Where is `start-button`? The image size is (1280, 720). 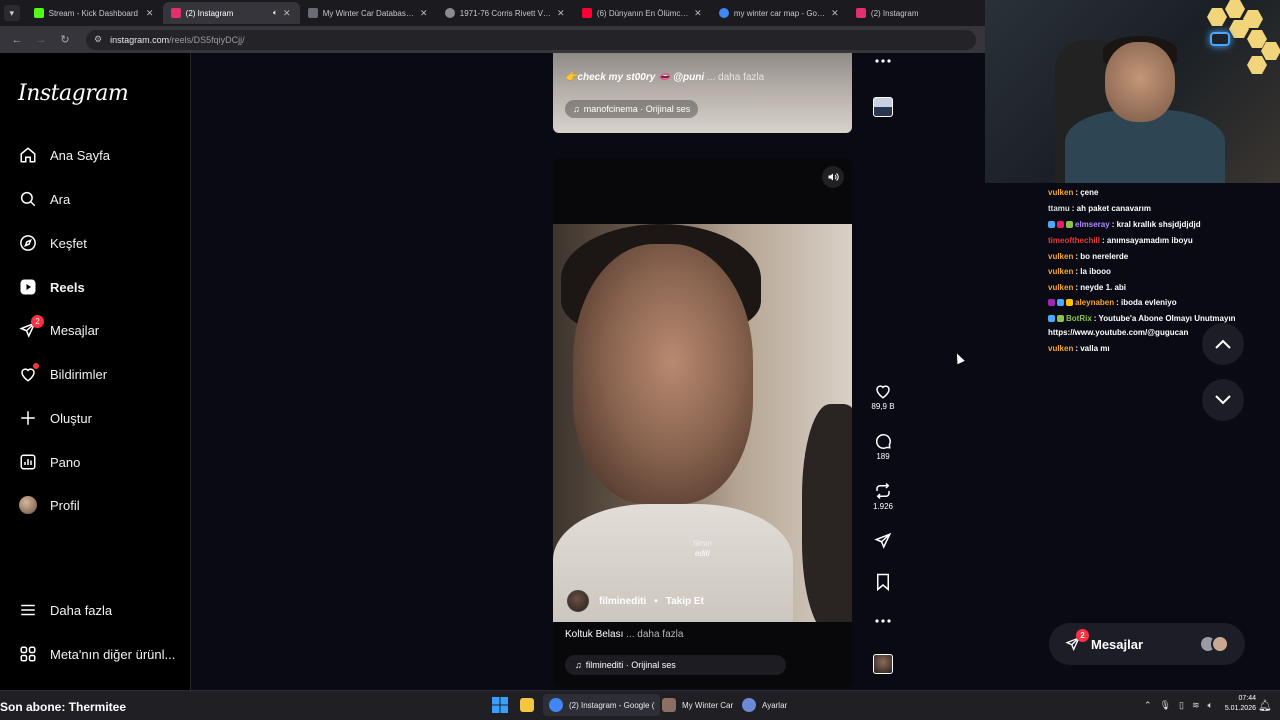
start-button is located at coordinates (500, 705).